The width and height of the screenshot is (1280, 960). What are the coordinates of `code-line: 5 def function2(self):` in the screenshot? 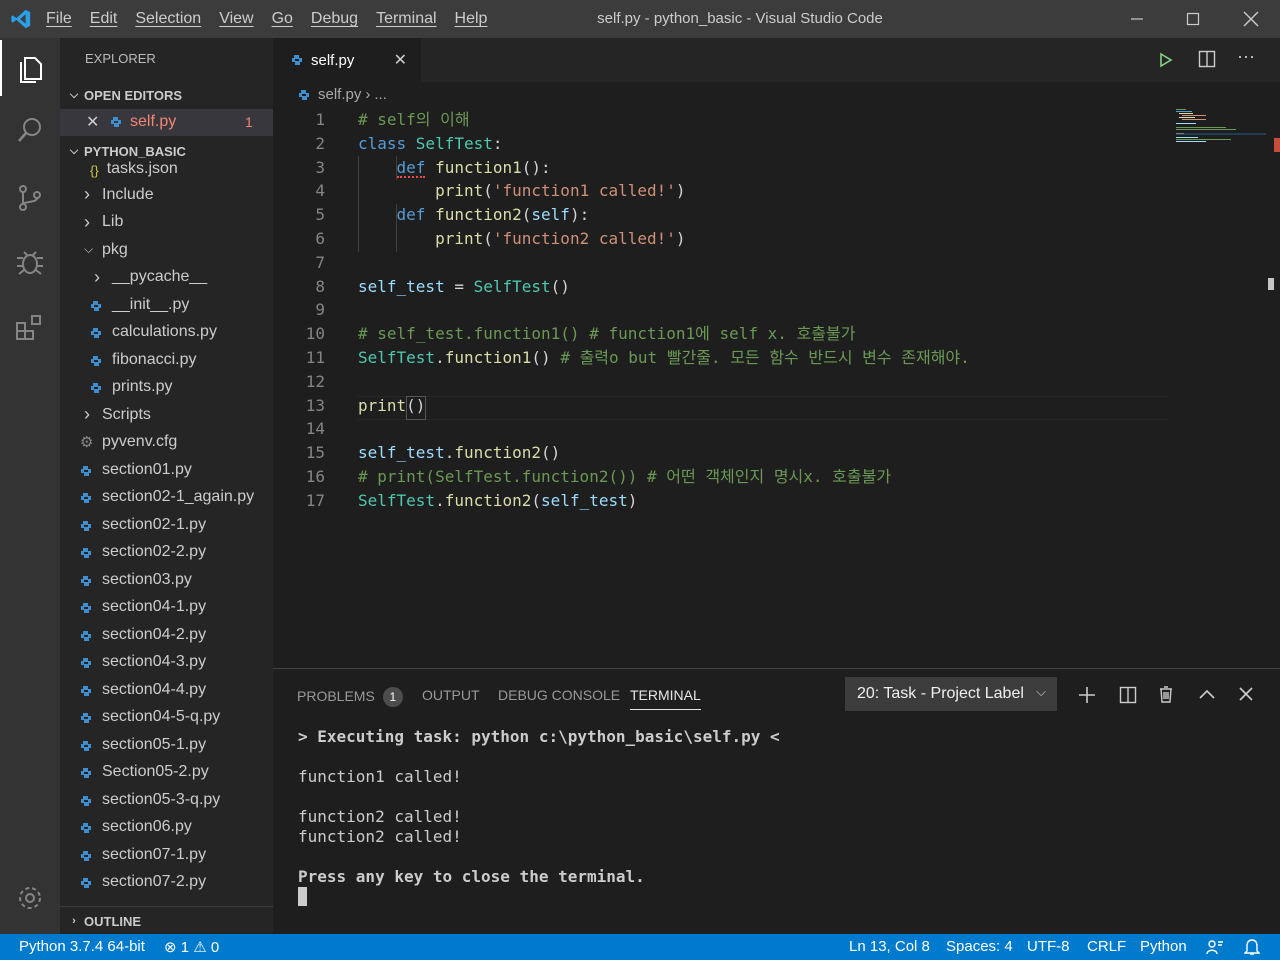 It's located at (768, 215).